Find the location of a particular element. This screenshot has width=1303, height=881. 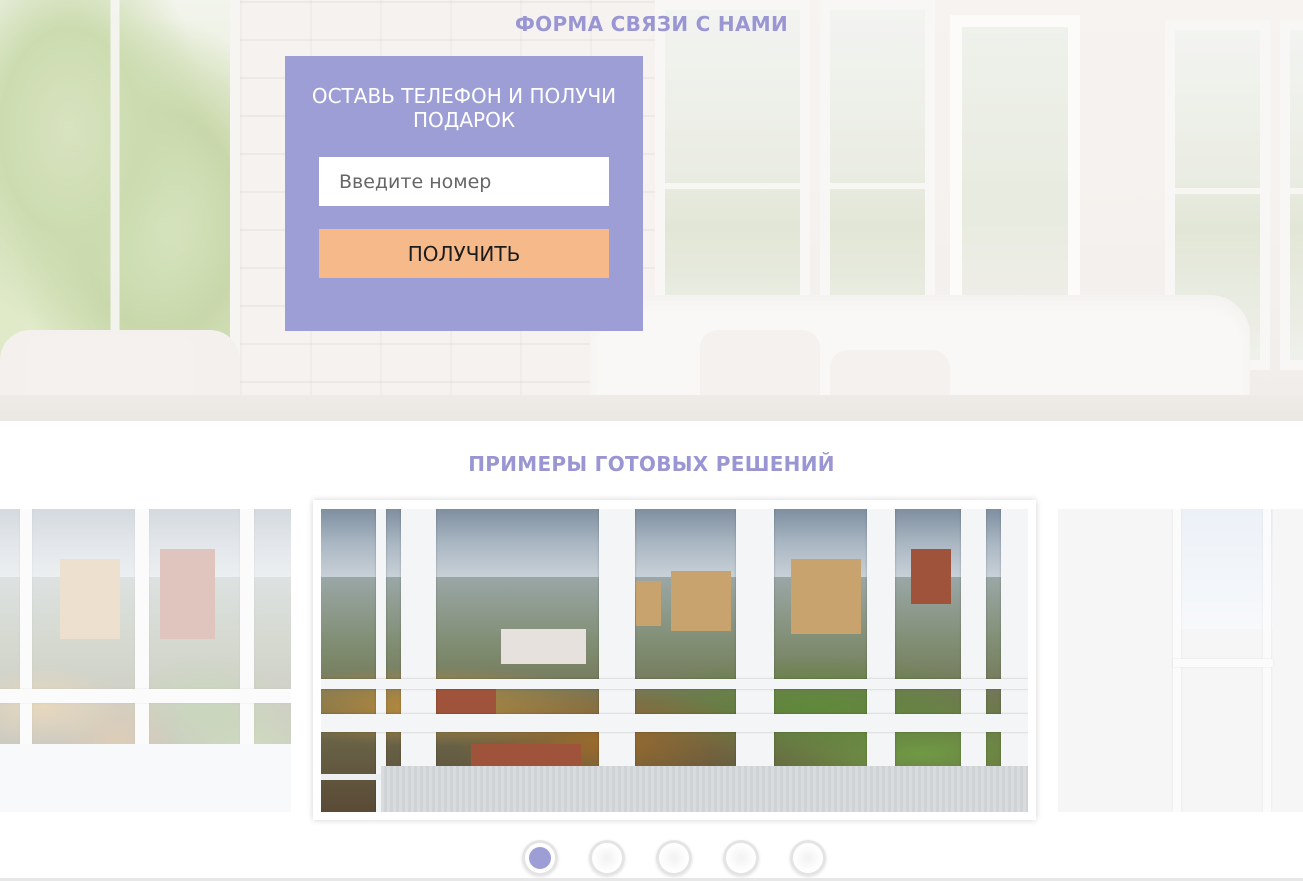

phone-input is located at coordinates (464, 181).